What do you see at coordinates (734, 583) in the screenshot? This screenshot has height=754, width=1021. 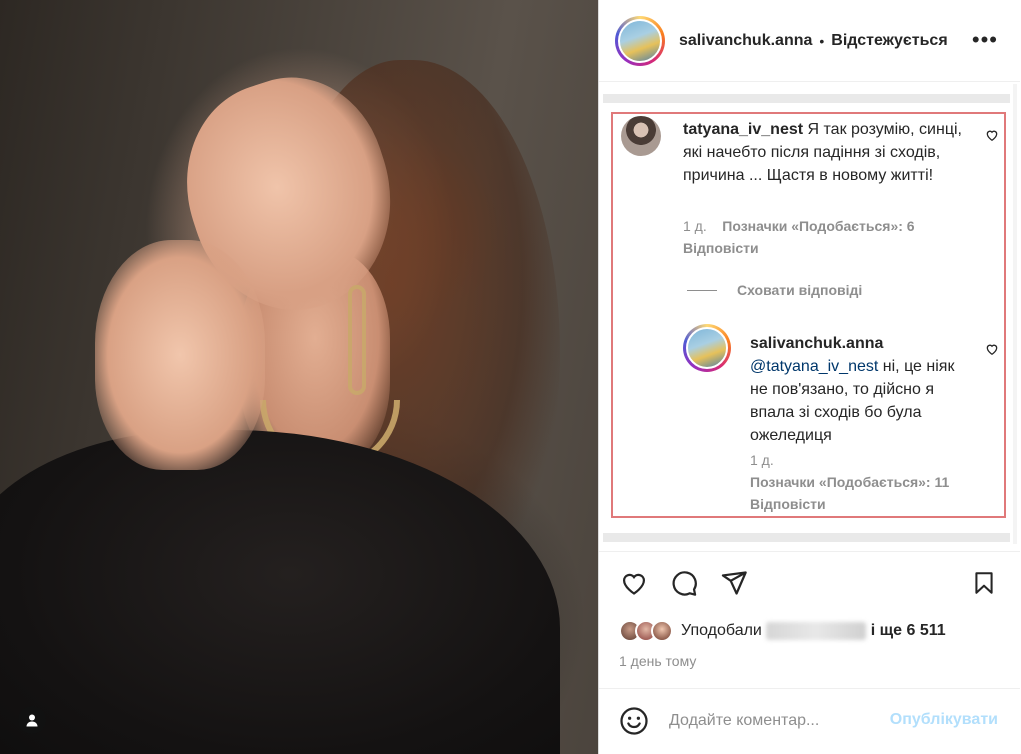 I see `share-paper-plane-icon` at bounding box center [734, 583].